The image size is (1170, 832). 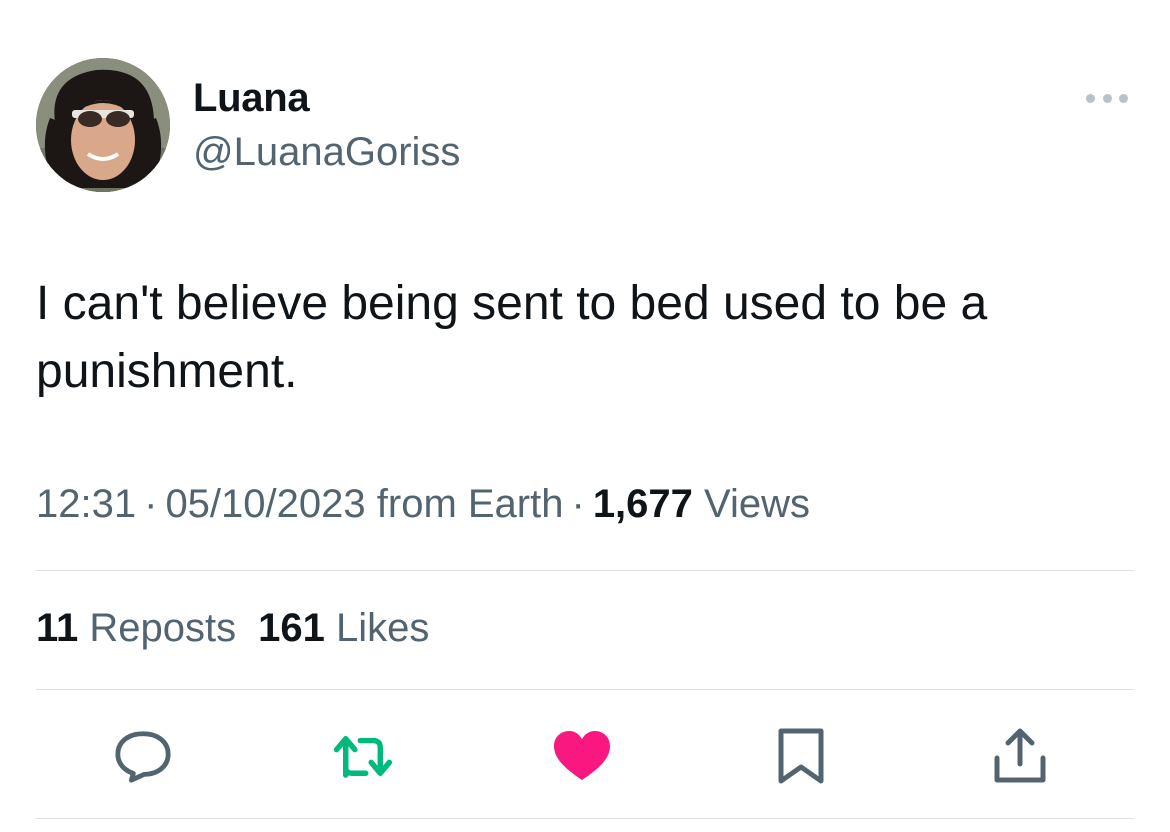 I want to click on bookmark-button, so click(x=801, y=756).